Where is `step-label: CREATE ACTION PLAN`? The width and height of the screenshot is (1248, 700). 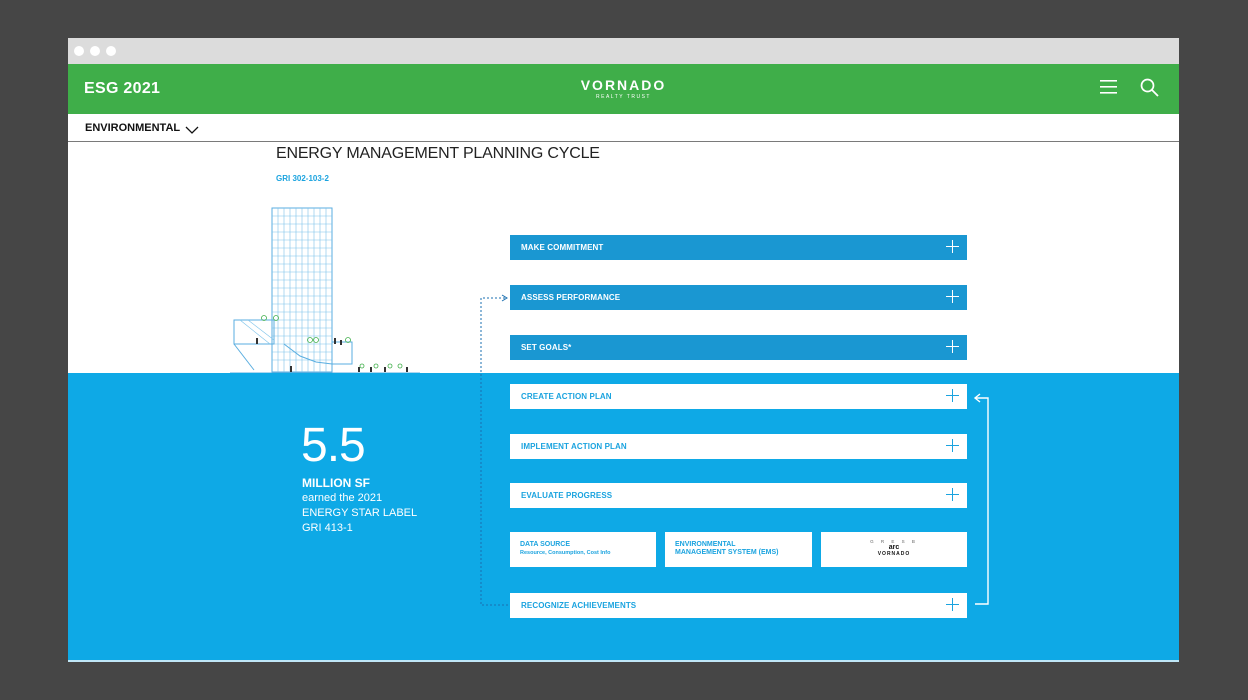
step-label: CREATE ACTION PLAN is located at coordinates (566, 396).